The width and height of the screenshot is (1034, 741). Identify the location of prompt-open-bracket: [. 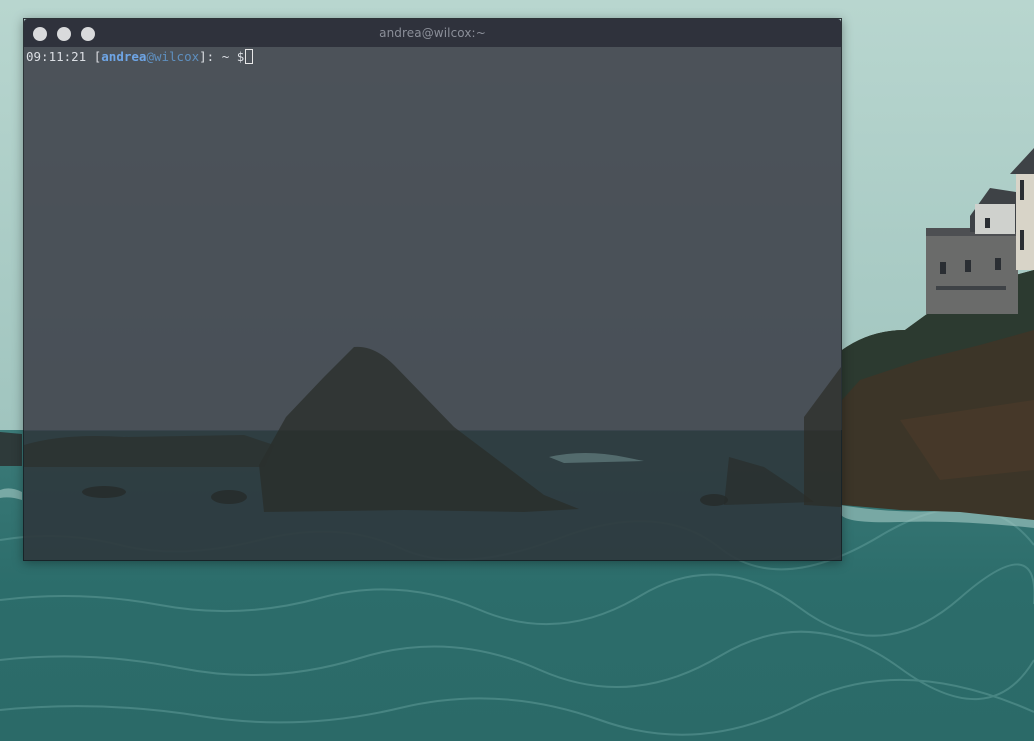
(94, 56).